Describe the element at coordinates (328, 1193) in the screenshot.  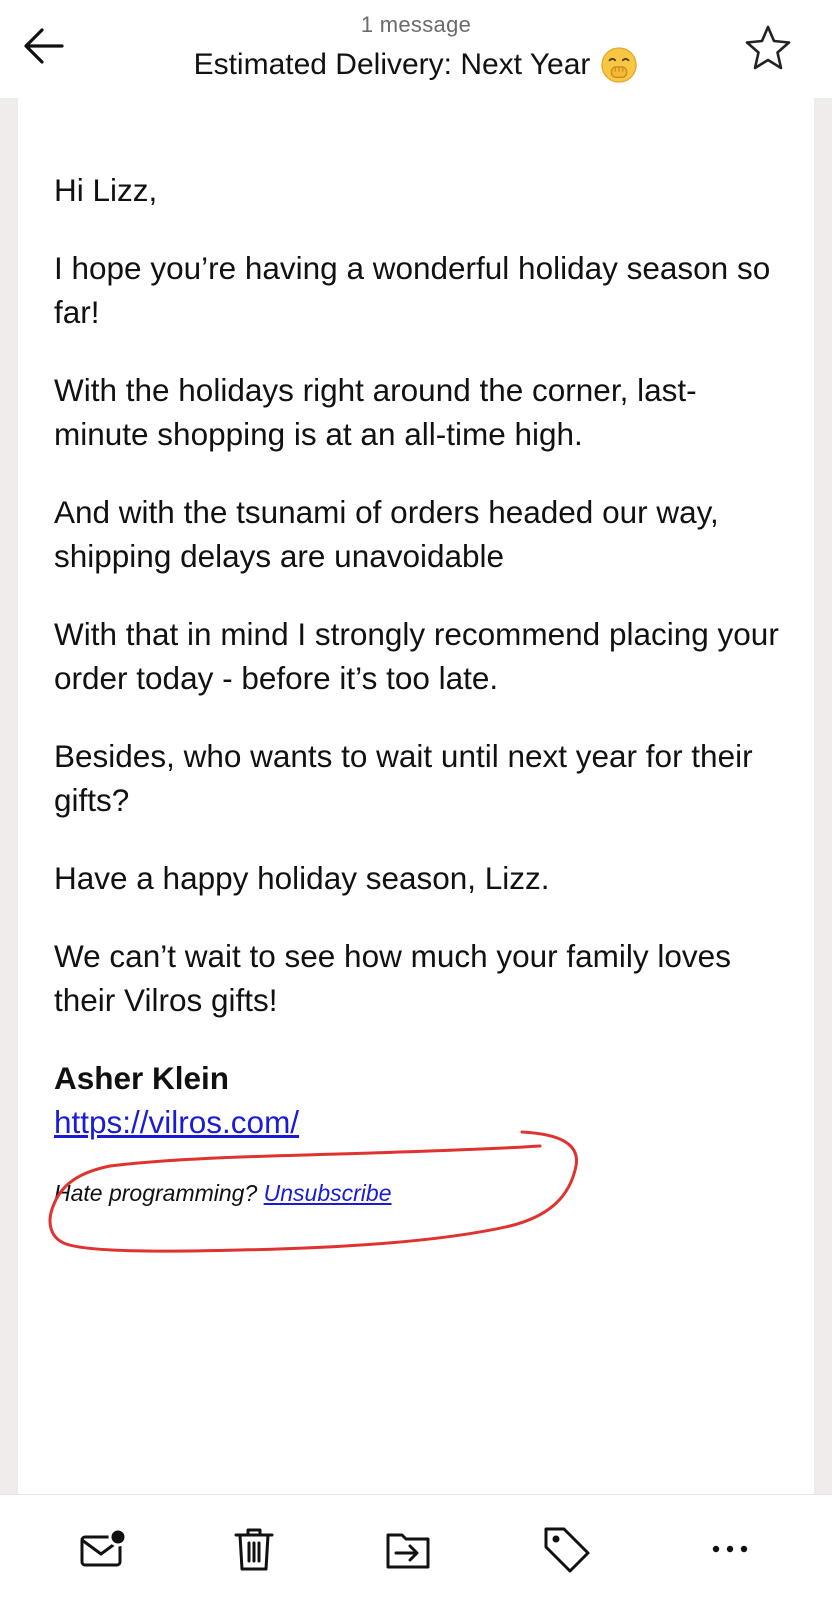
I see `unsubscribe-link: Unsubscribe` at that location.